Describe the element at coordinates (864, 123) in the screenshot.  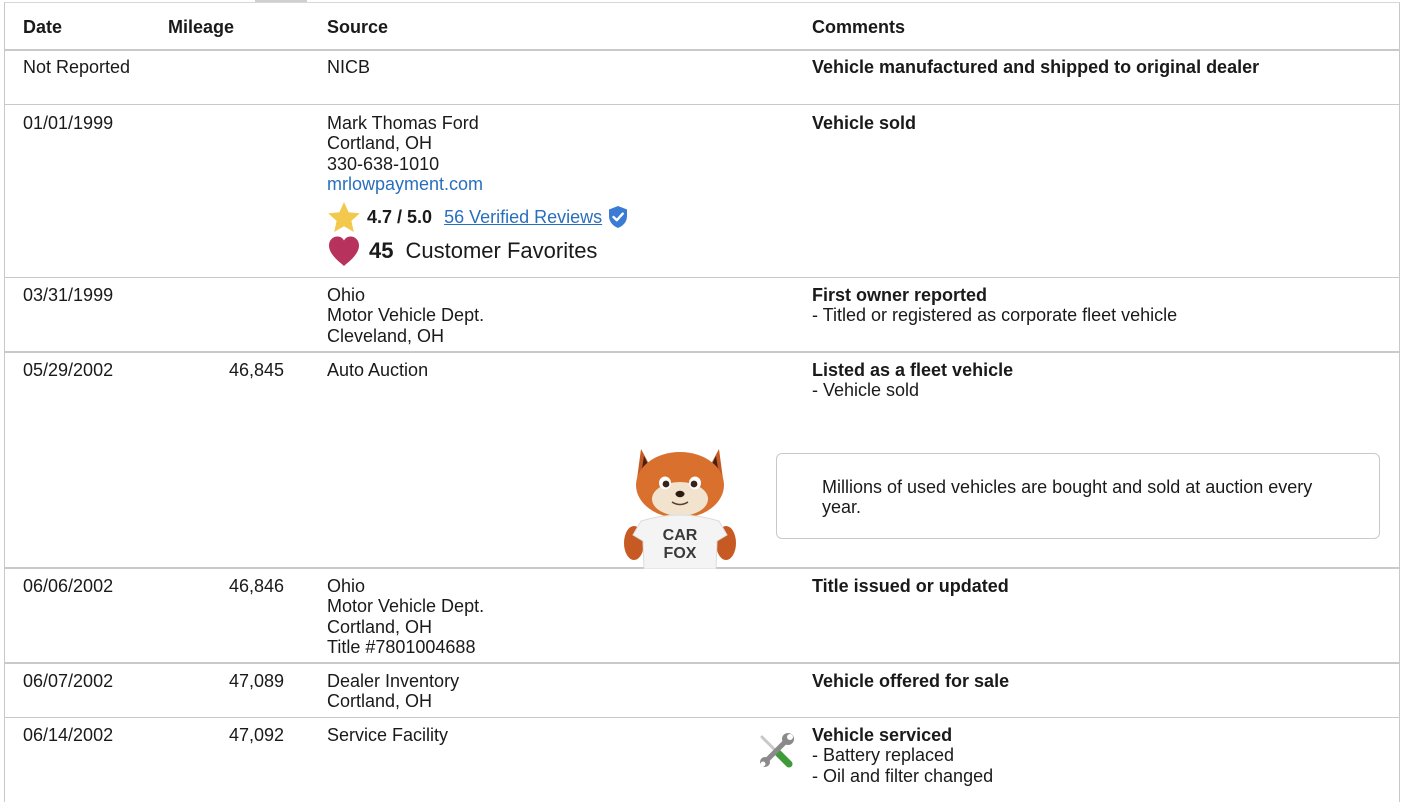
I see `row-comment-title: Vehicle sold` at that location.